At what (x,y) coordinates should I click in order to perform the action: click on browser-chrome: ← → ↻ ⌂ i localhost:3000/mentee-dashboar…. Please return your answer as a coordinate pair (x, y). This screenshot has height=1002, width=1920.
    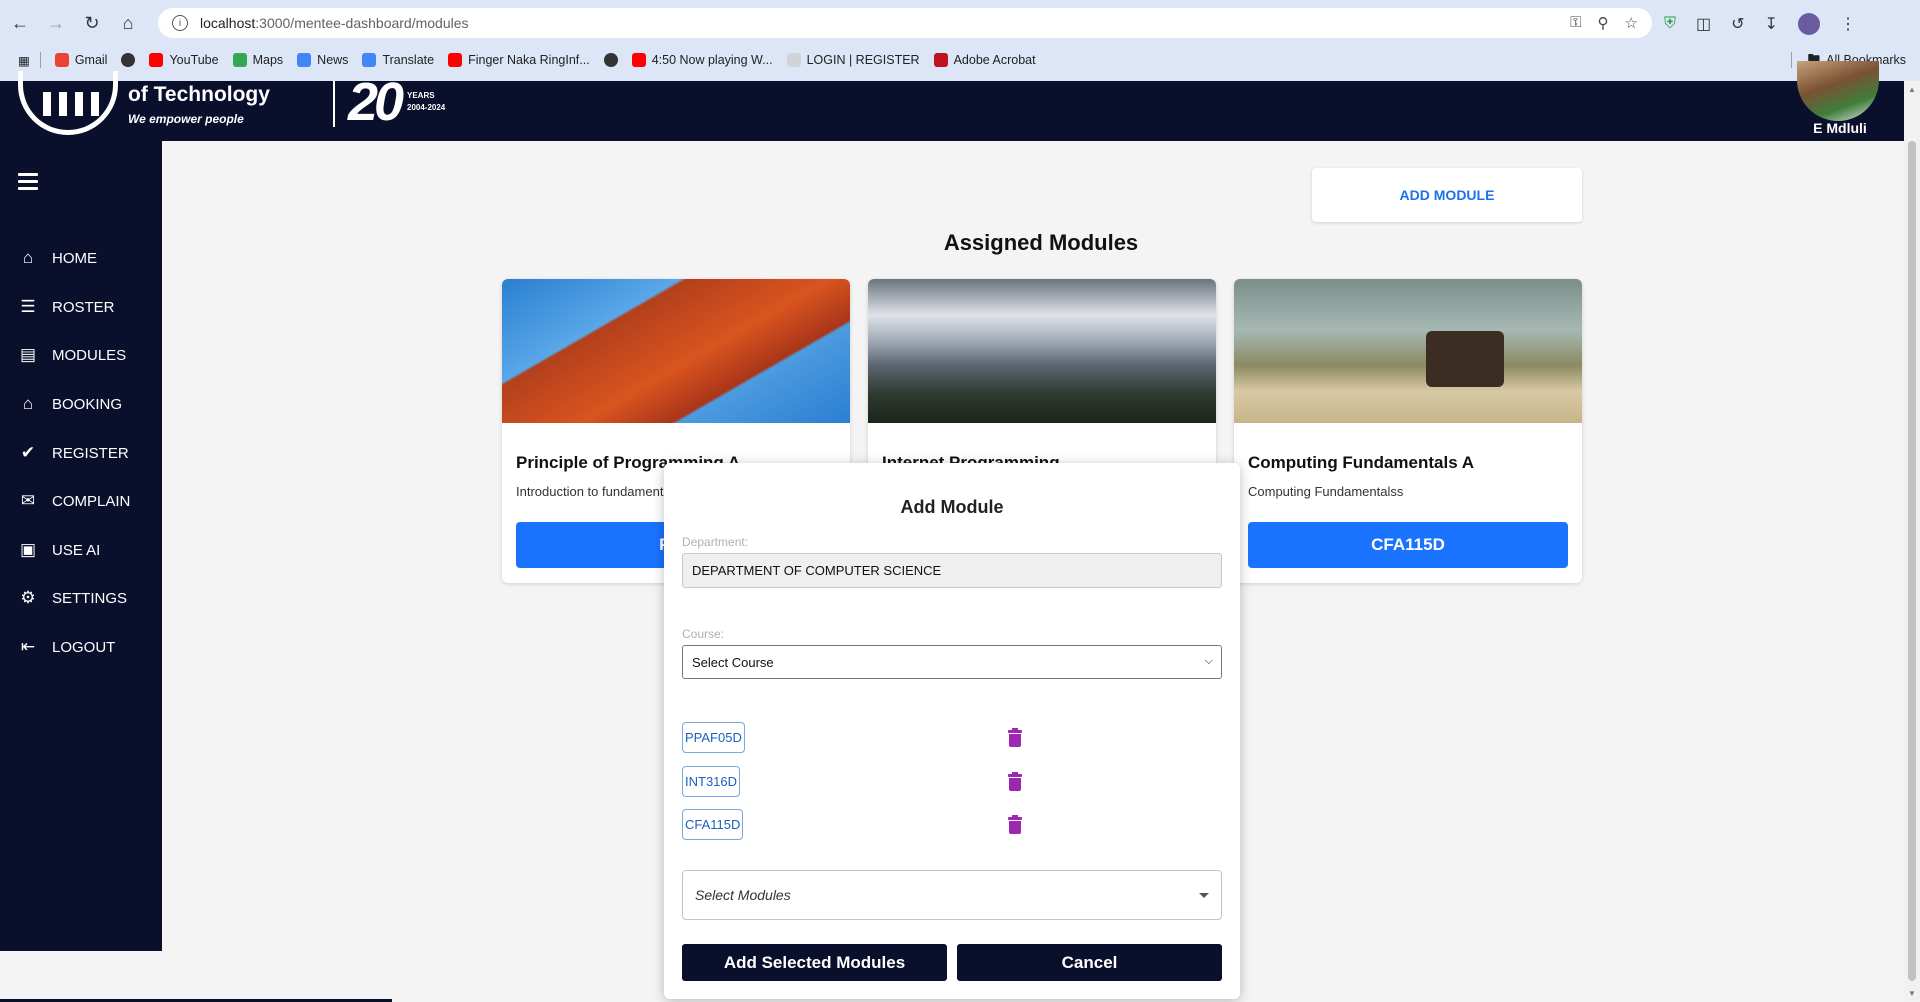
    Looking at the image, I should click on (960, 40).